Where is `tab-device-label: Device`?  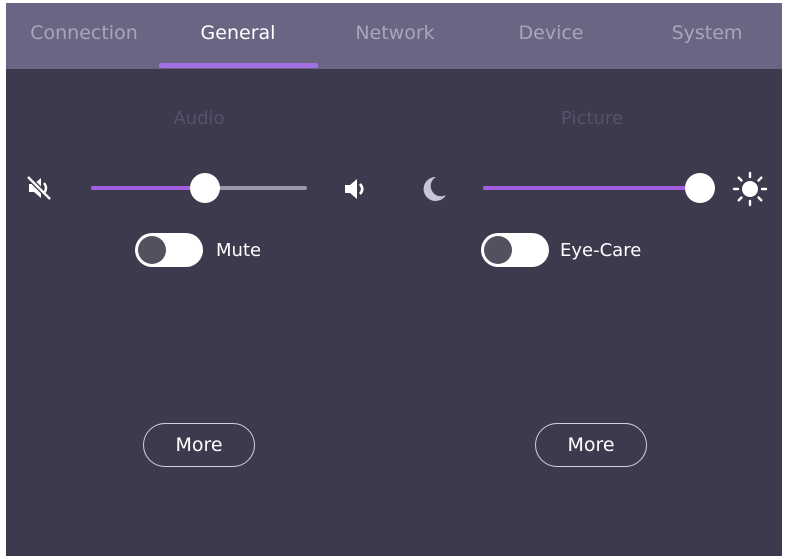
tab-device-label: Device is located at coordinates (551, 33).